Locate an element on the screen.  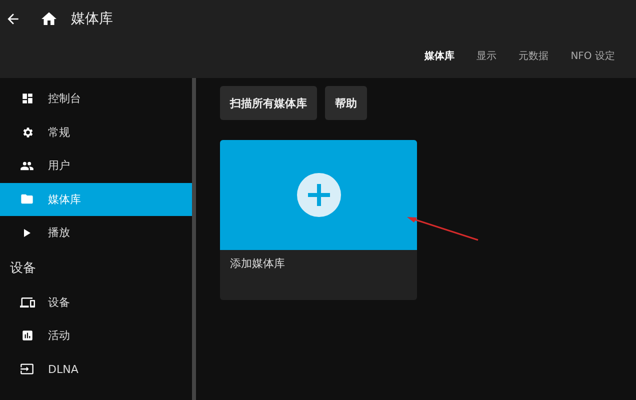
gear-icon is located at coordinates (27, 132).